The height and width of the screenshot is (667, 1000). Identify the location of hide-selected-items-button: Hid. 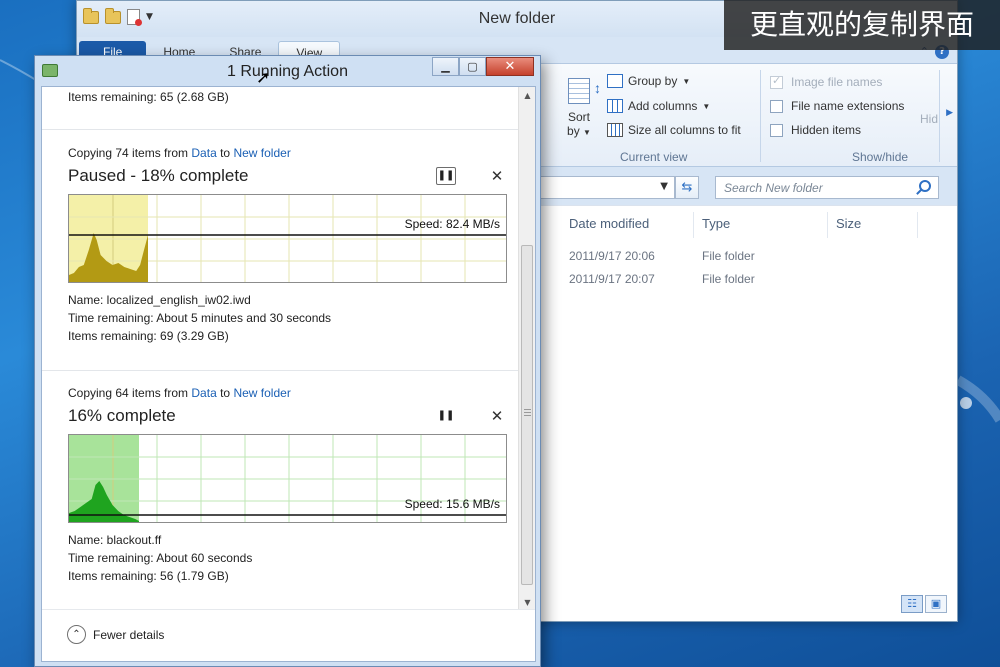
(929, 119).